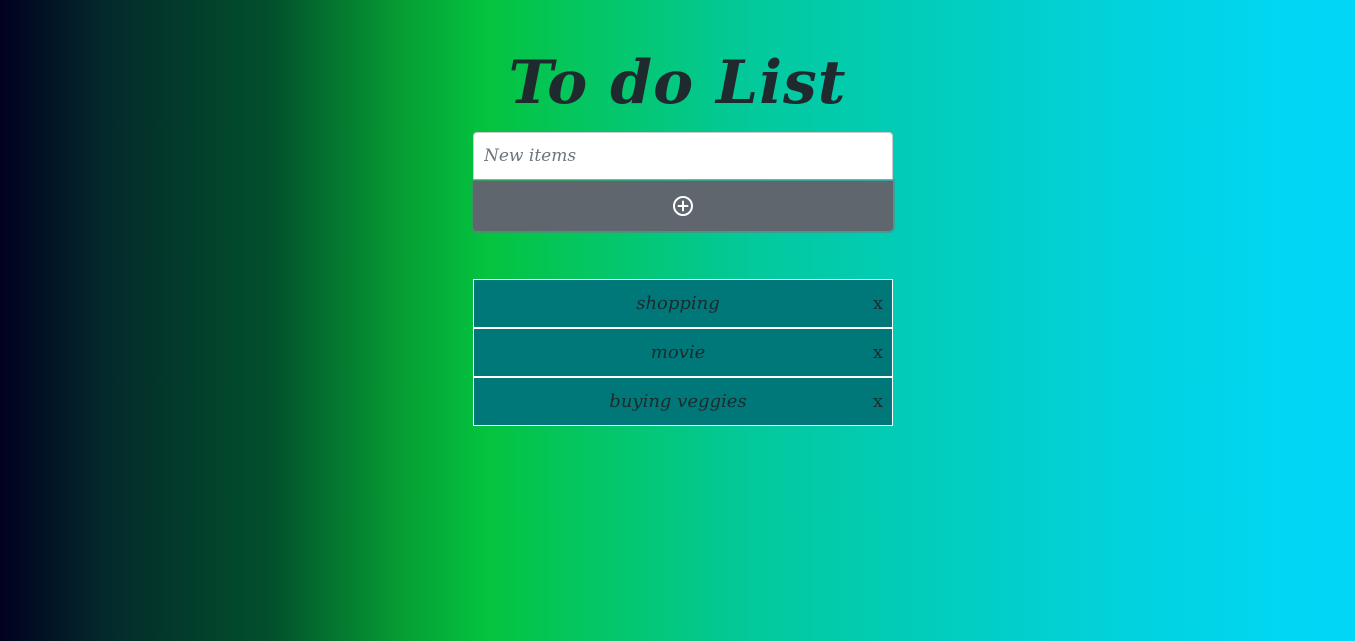  What do you see at coordinates (678, 303) in the screenshot?
I see `todo-item-text: shopping` at bounding box center [678, 303].